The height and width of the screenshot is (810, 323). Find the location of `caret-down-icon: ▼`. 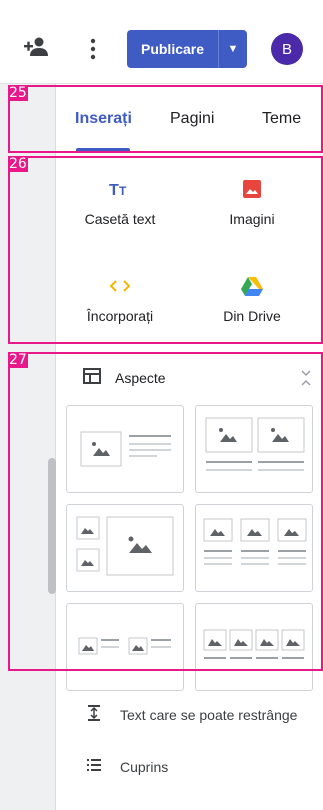

caret-down-icon: ▼ is located at coordinates (233, 49).